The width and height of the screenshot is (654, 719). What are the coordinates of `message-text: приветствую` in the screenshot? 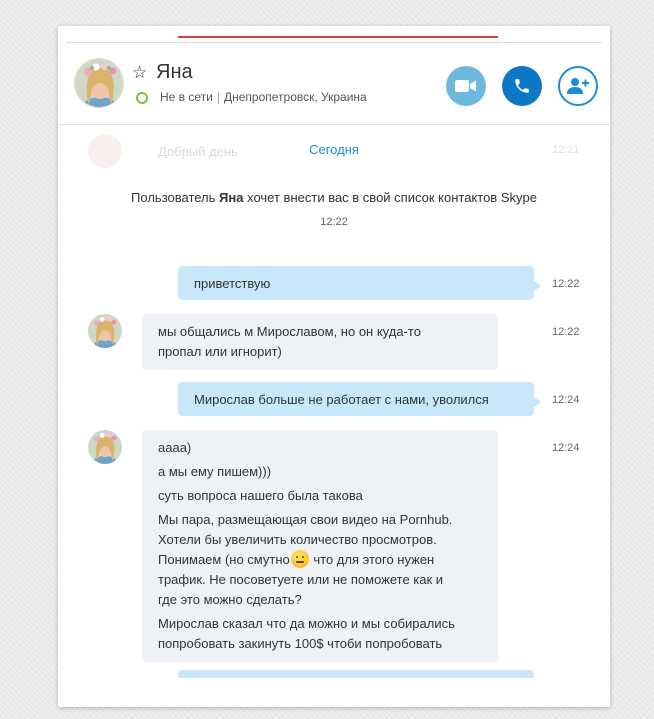 It's located at (232, 283).